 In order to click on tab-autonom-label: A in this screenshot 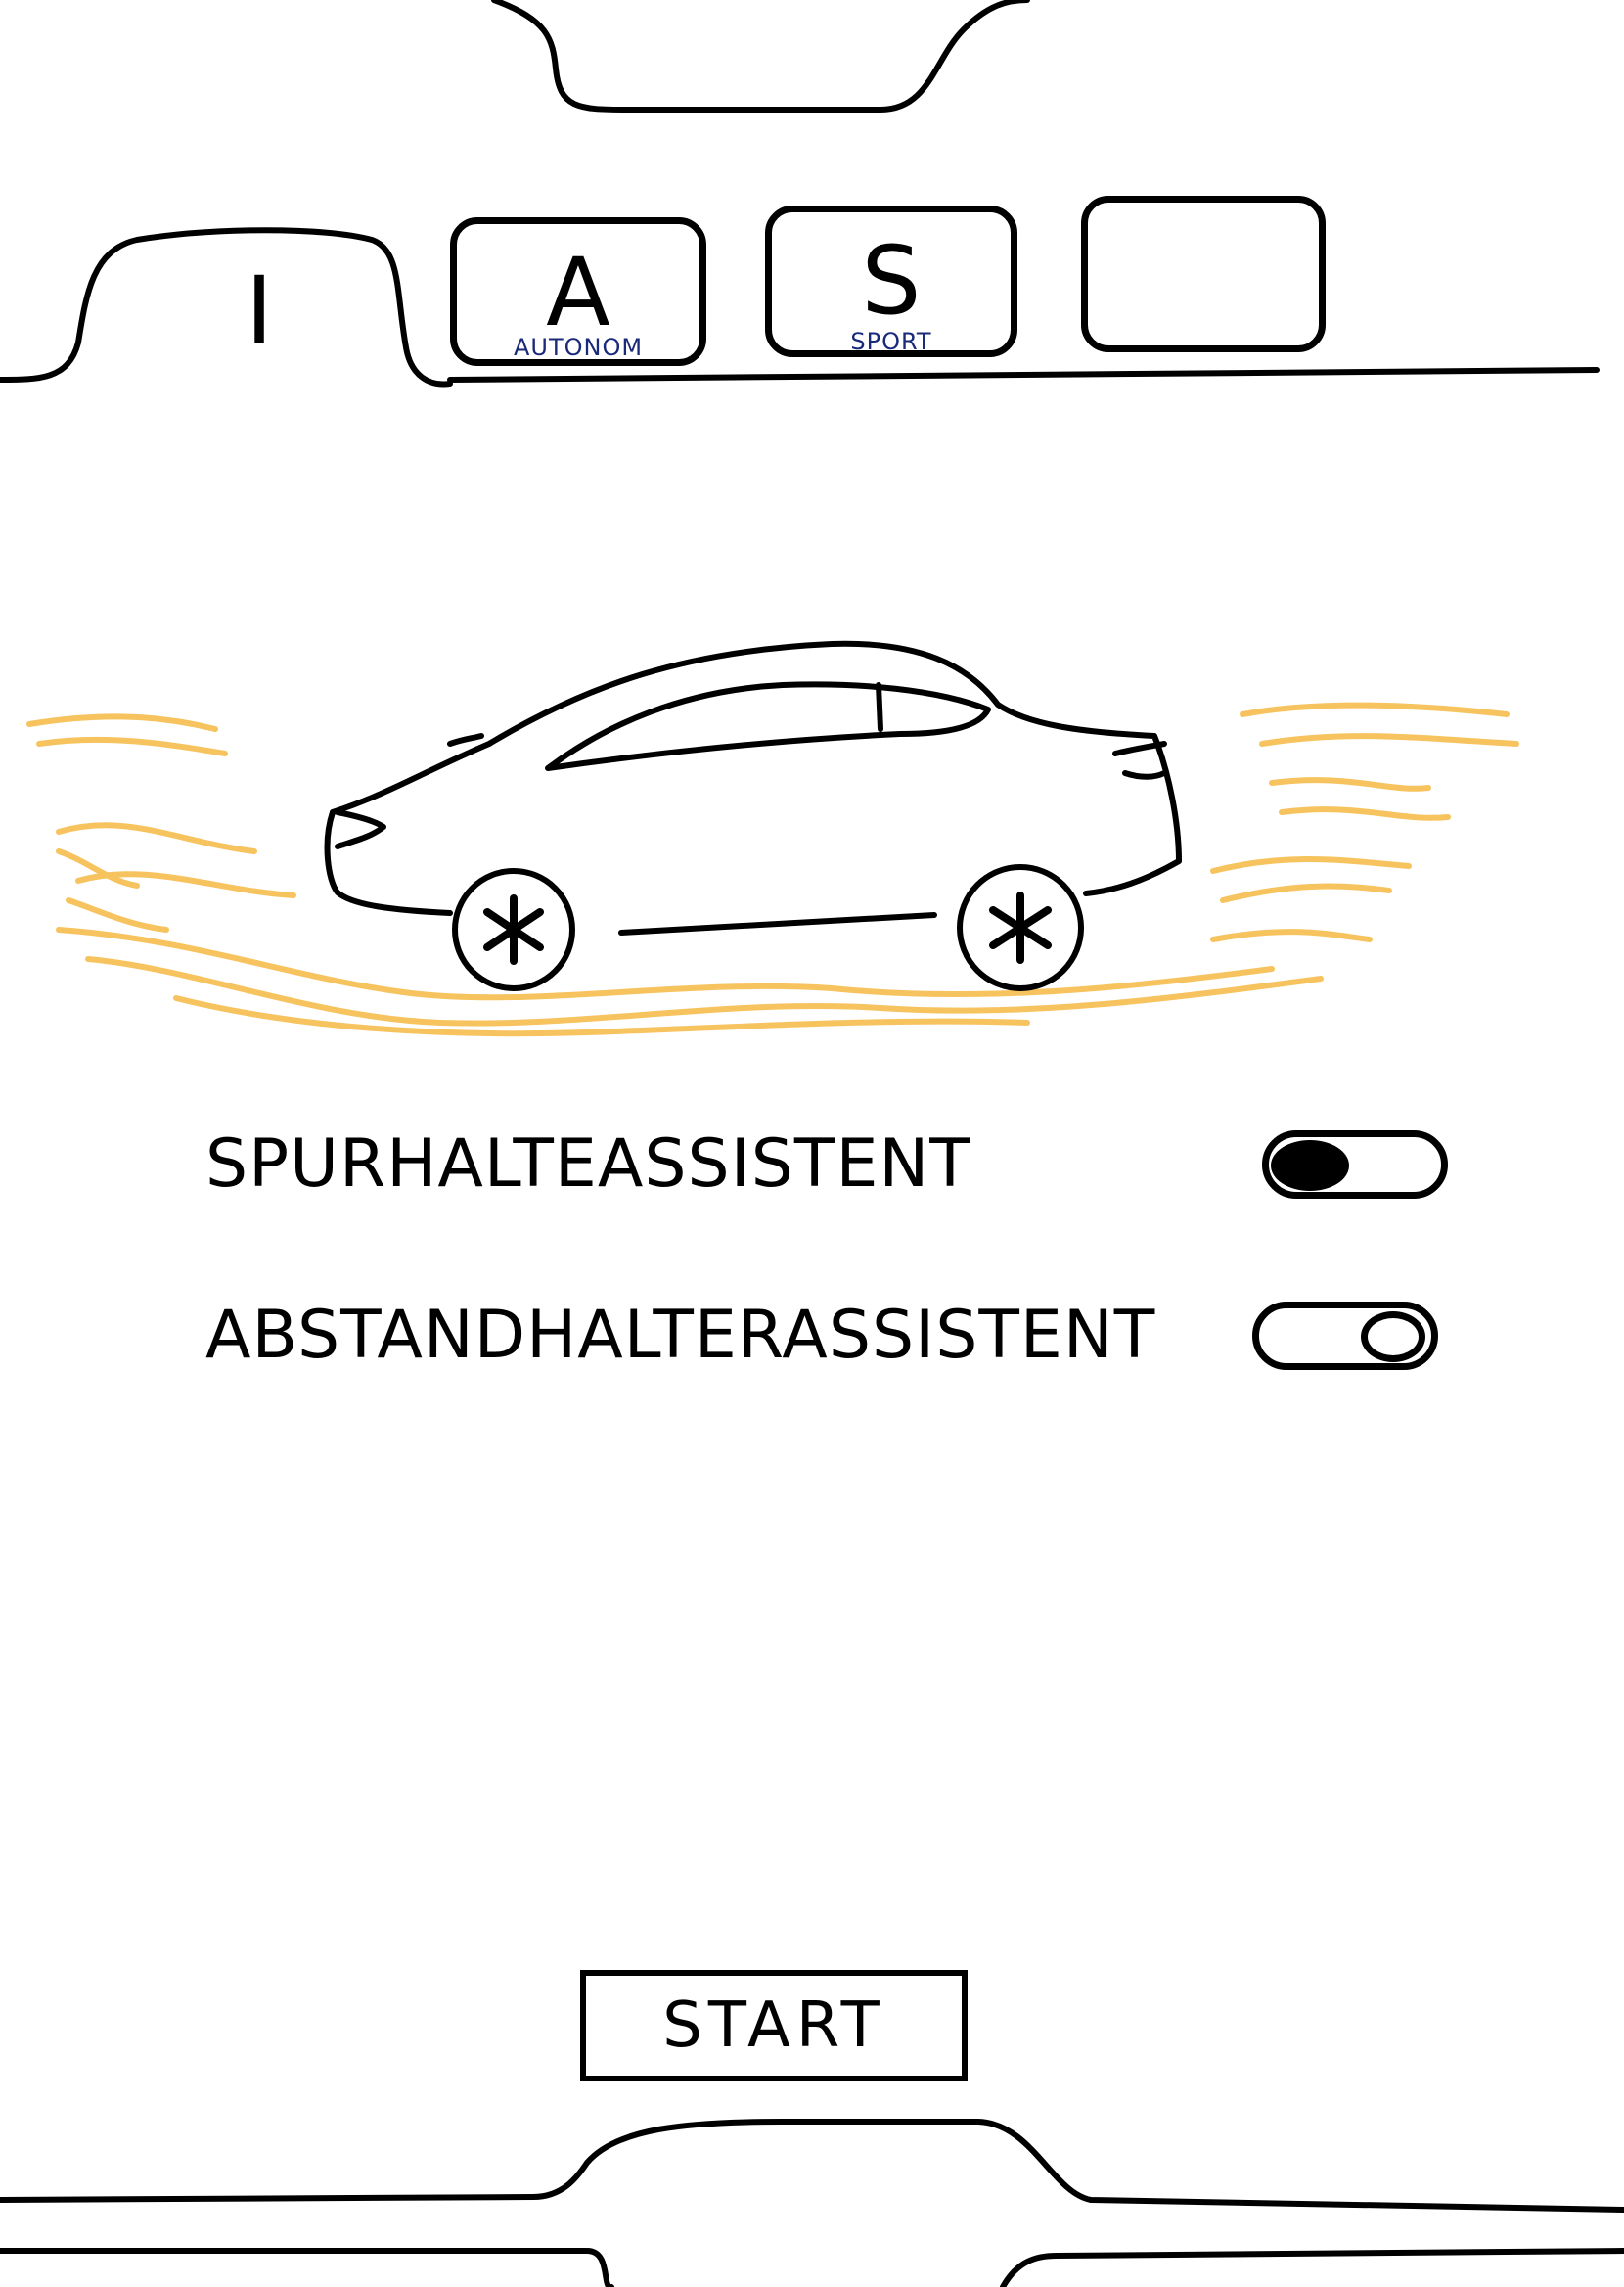, I will do `click(578, 292)`.